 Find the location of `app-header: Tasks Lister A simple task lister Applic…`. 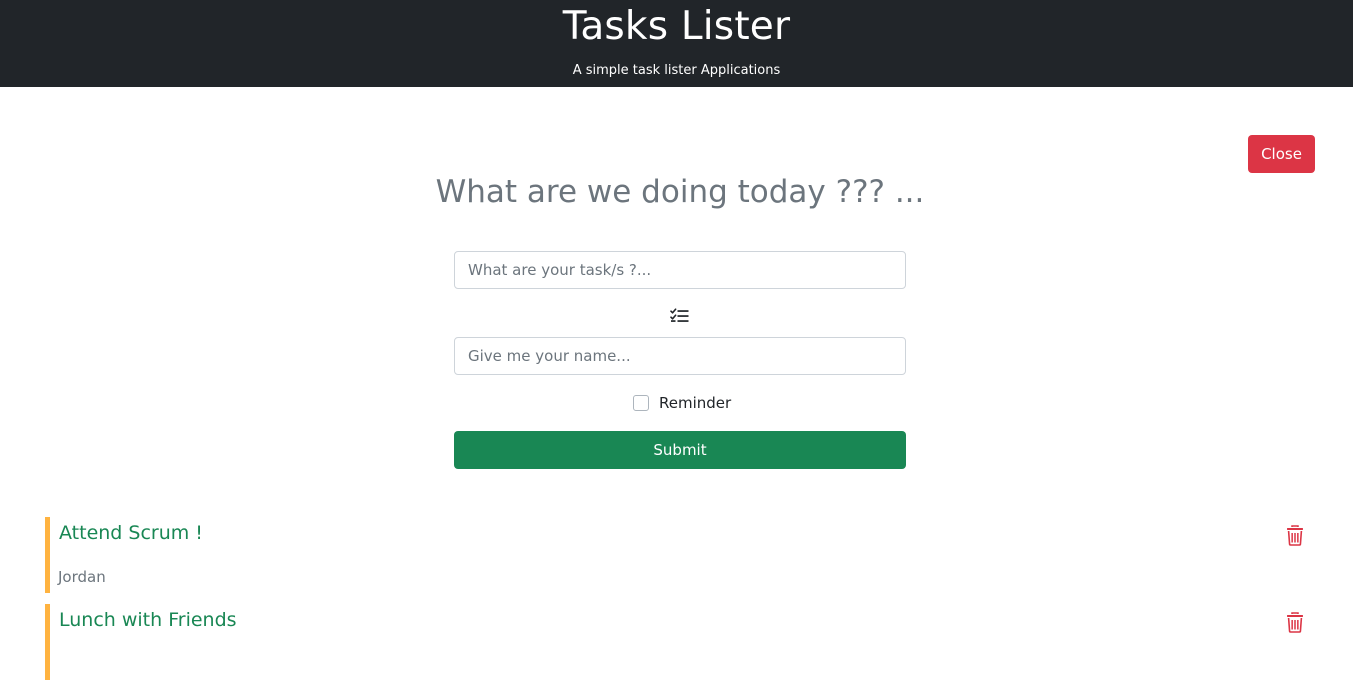

app-header: Tasks Lister A simple task lister Applic… is located at coordinates (676, 43).